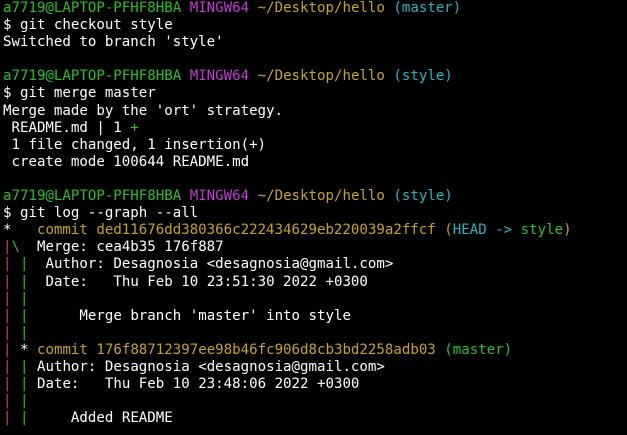  Describe the element at coordinates (315, 418) in the screenshot. I see `log-line: | | Added README` at that location.